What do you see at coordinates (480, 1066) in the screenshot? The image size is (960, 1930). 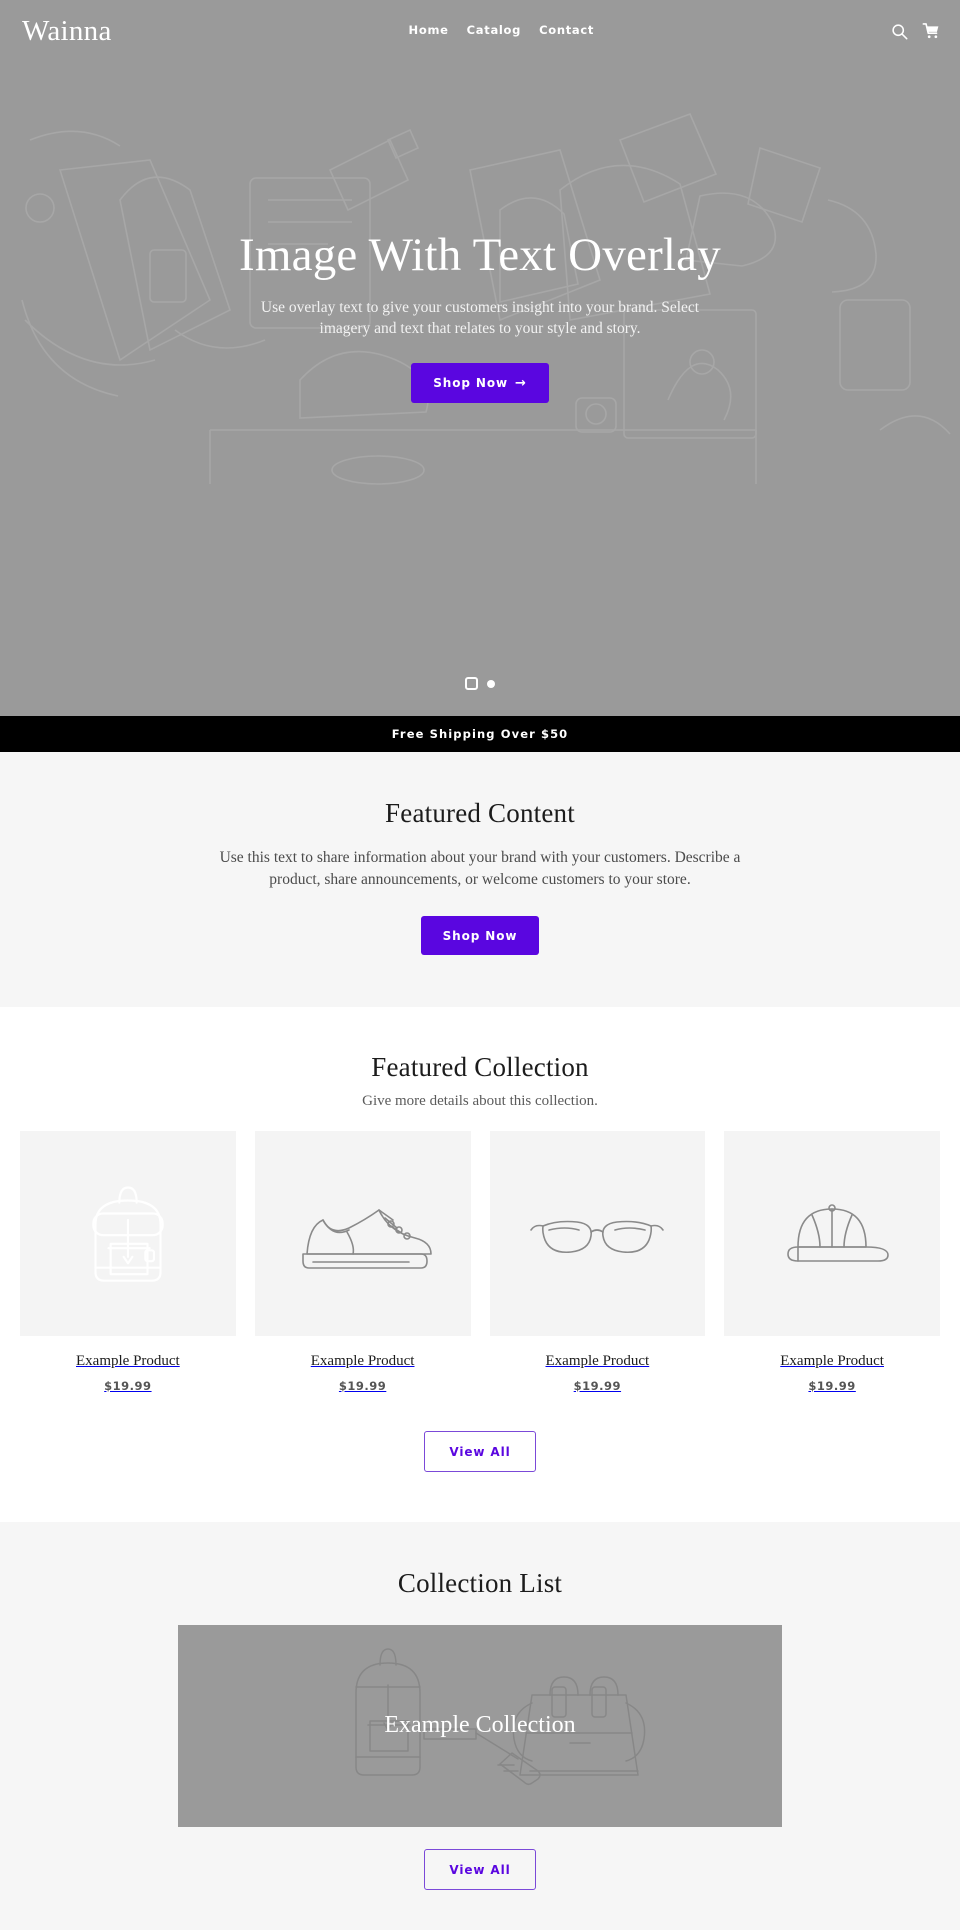 I see `featured-collection-title: Featured Collection` at bounding box center [480, 1066].